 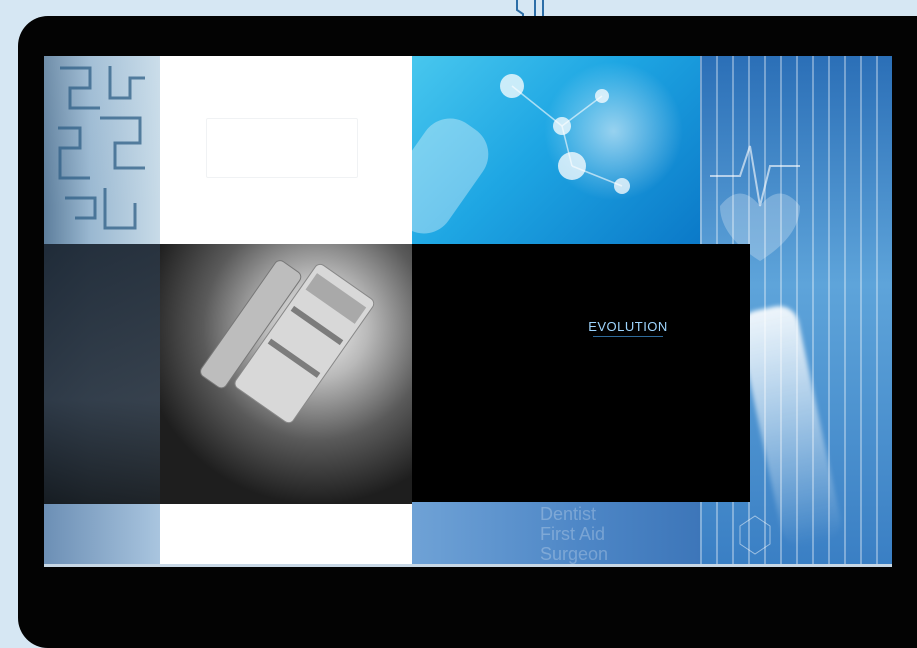 I want to click on microscope-image, so click(x=286, y=374).